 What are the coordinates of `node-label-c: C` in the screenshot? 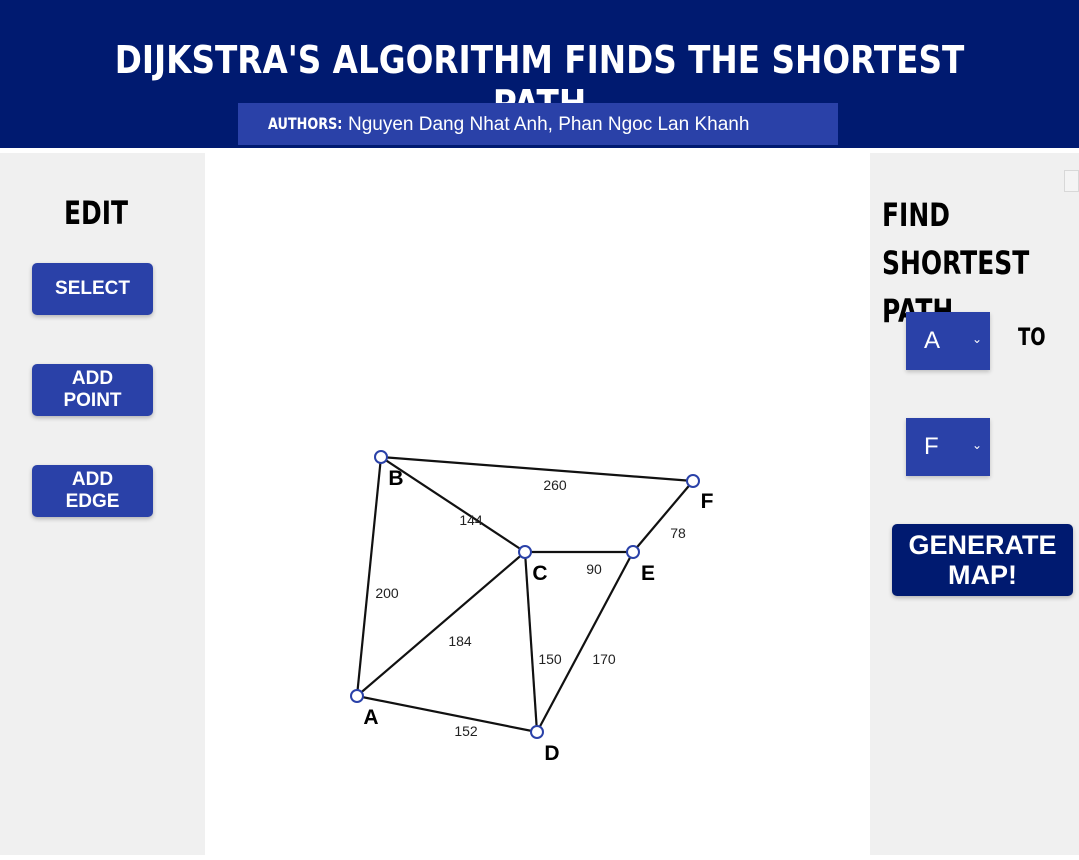 It's located at (539, 573).